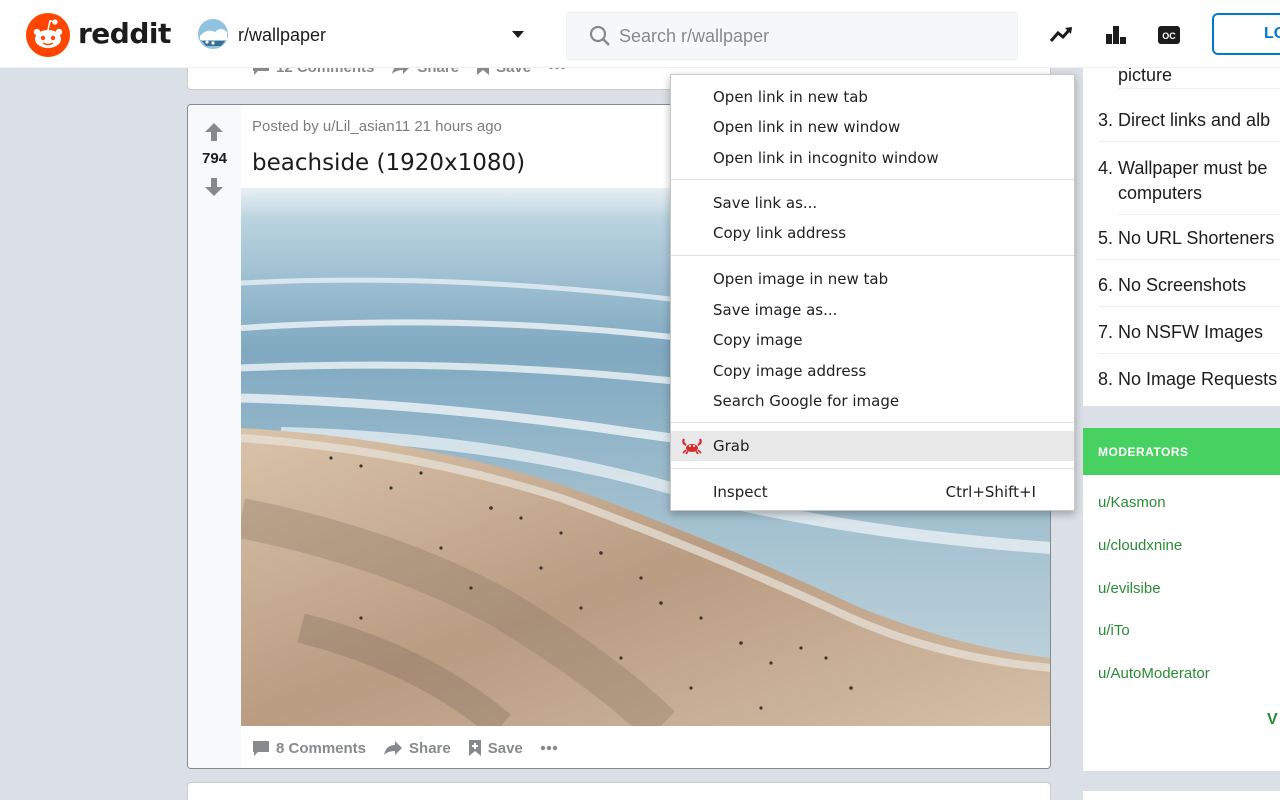 The width and height of the screenshot is (1280, 800). What do you see at coordinates (872, 158) in the screenshot?
I see `menu-open-link-incognito: Open link in incognito window` at bounding box center [872, 158].